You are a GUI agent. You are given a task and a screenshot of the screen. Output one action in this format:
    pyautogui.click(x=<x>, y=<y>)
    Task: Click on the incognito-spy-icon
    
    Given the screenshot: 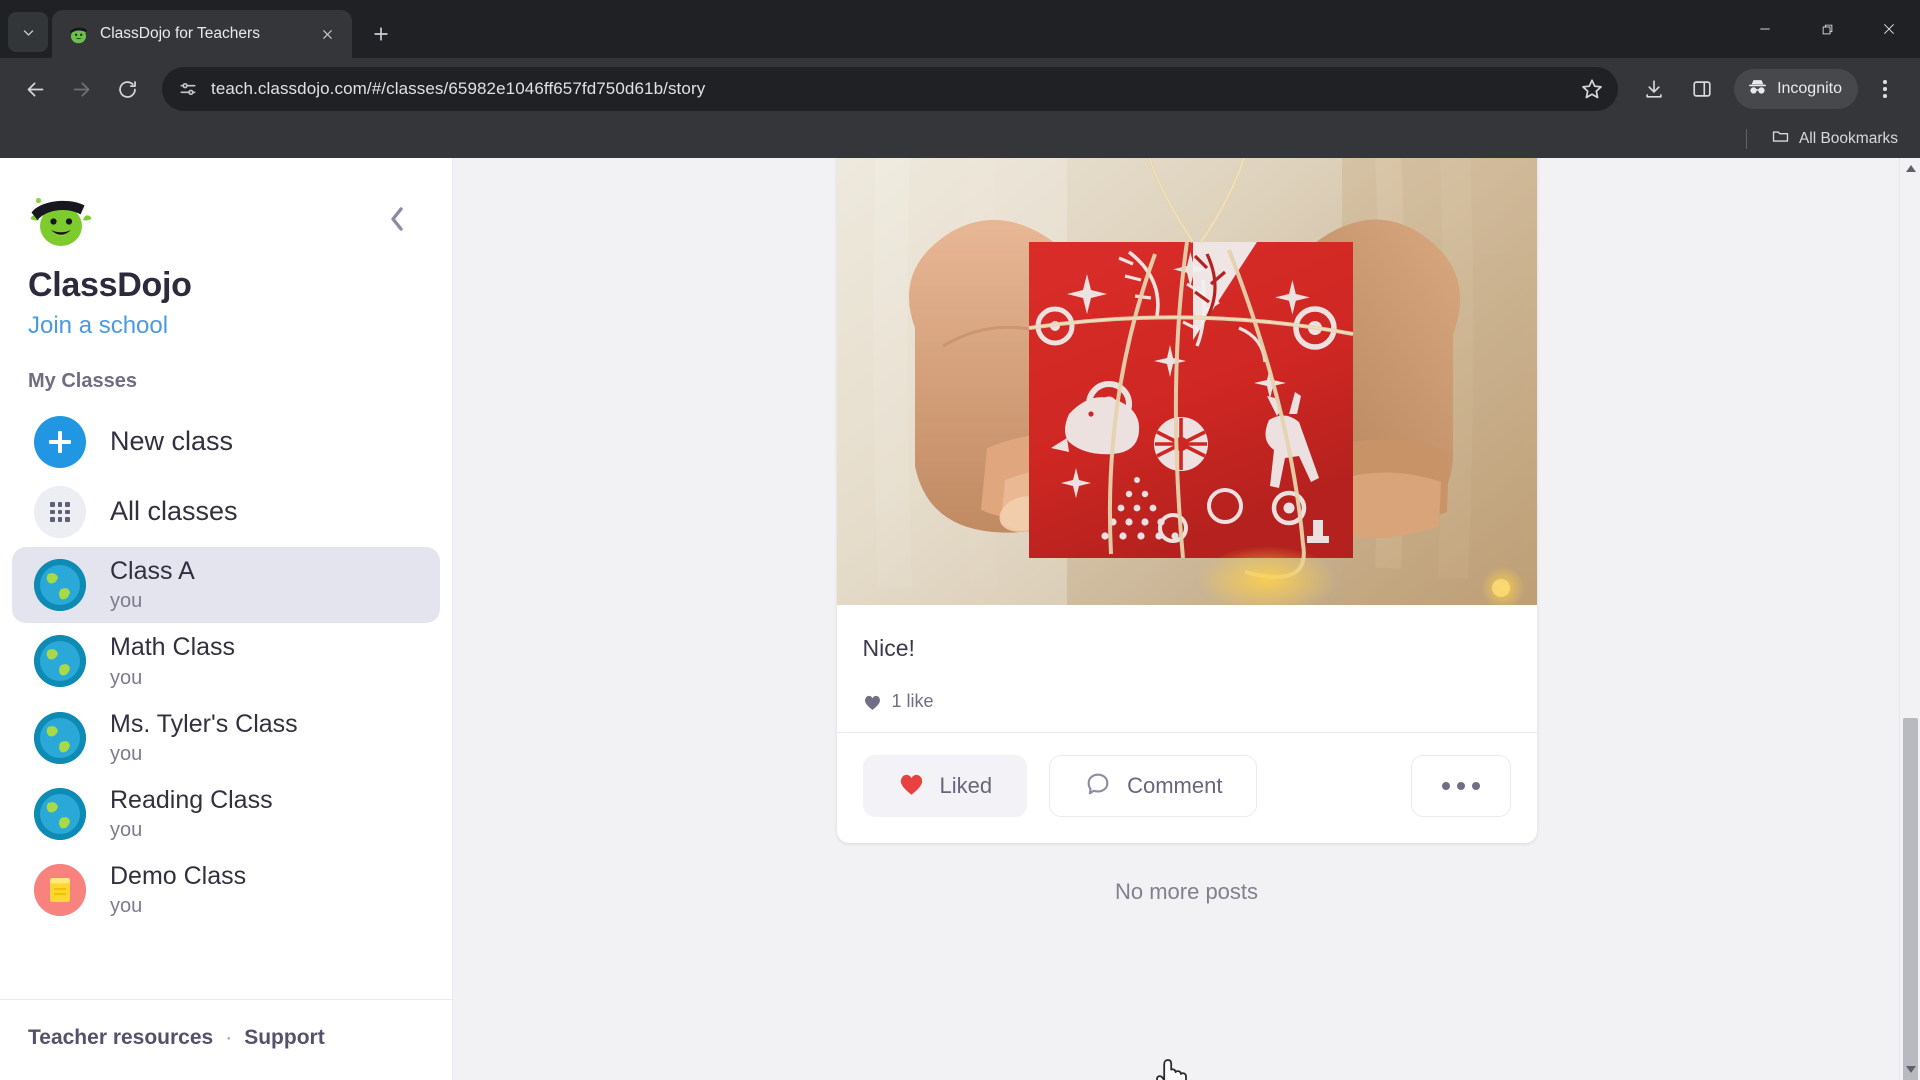 What is the action you would take?
    pyautogui.click(x=1757, y=89)
    